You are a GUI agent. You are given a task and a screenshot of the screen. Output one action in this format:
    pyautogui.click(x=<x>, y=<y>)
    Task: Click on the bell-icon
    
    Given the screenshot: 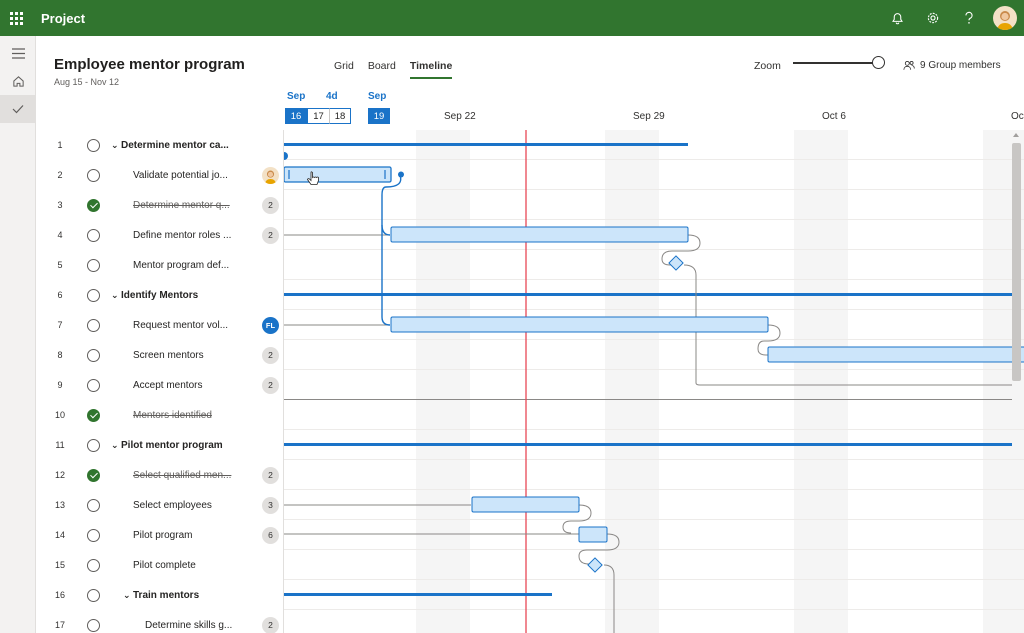 What is the action you would take?
    pyautogui.click(x=897, y=18)
    